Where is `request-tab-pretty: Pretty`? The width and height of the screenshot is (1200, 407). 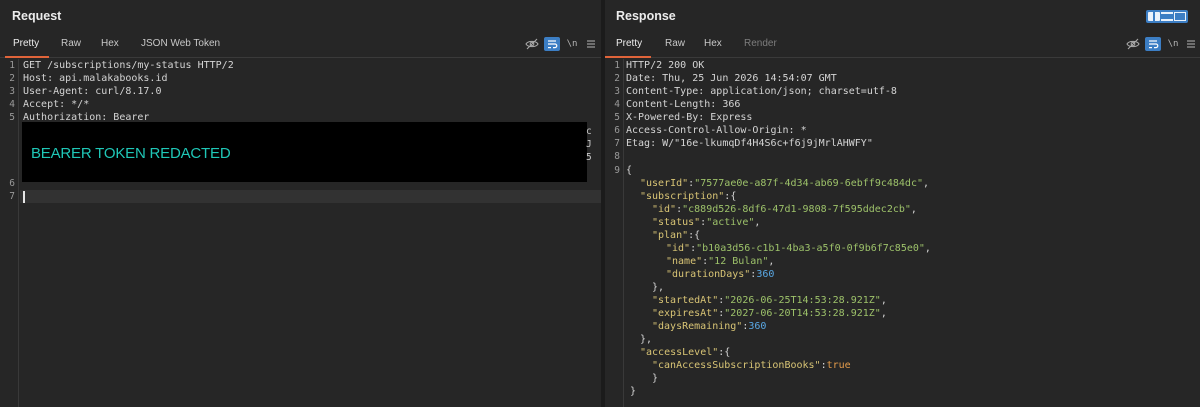 request-tab-pretty: Pretty is located at coordinates (26, 43).